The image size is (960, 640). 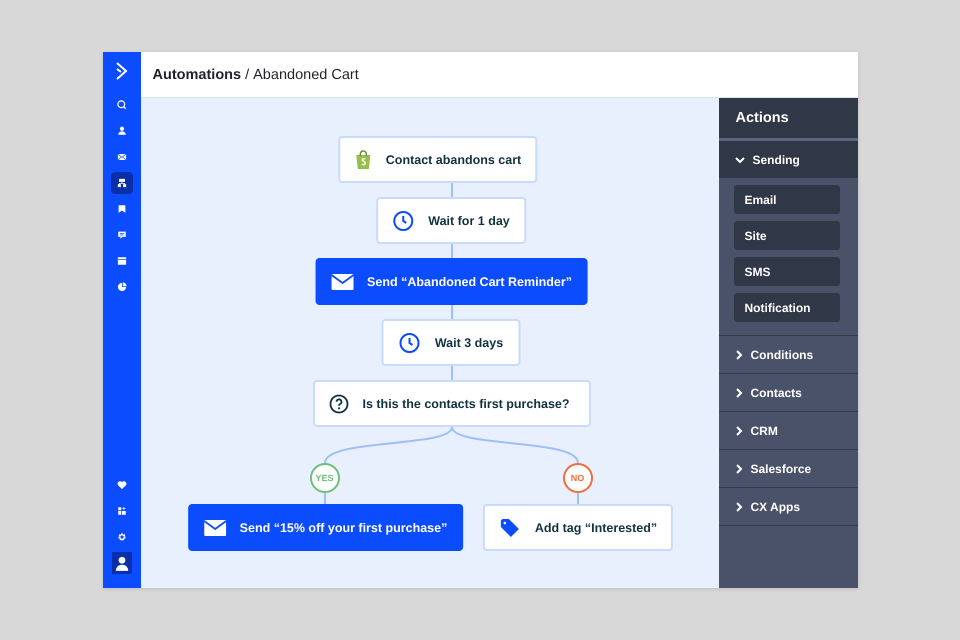 I want to click on tag-icon, so click(x=509, y=527).